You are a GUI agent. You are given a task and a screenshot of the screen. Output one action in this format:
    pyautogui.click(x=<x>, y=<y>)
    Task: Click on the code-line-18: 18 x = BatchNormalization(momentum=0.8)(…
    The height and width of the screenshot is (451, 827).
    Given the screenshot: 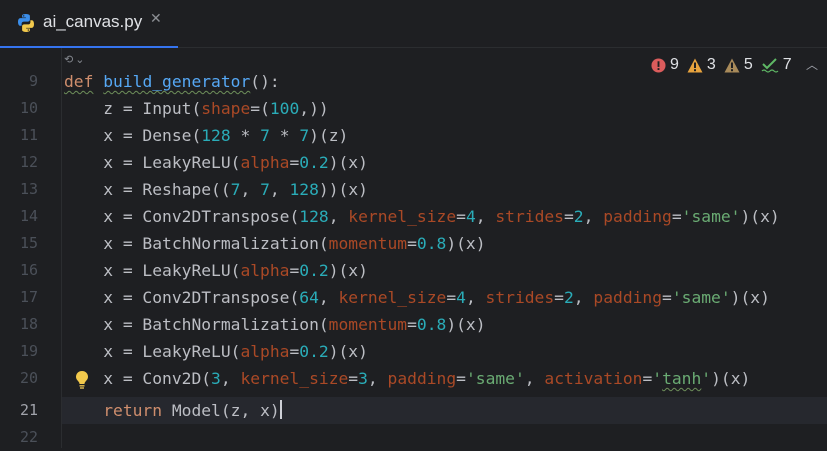 What is the action you would take?
    pyautogui.click(x=413, y=324)
    